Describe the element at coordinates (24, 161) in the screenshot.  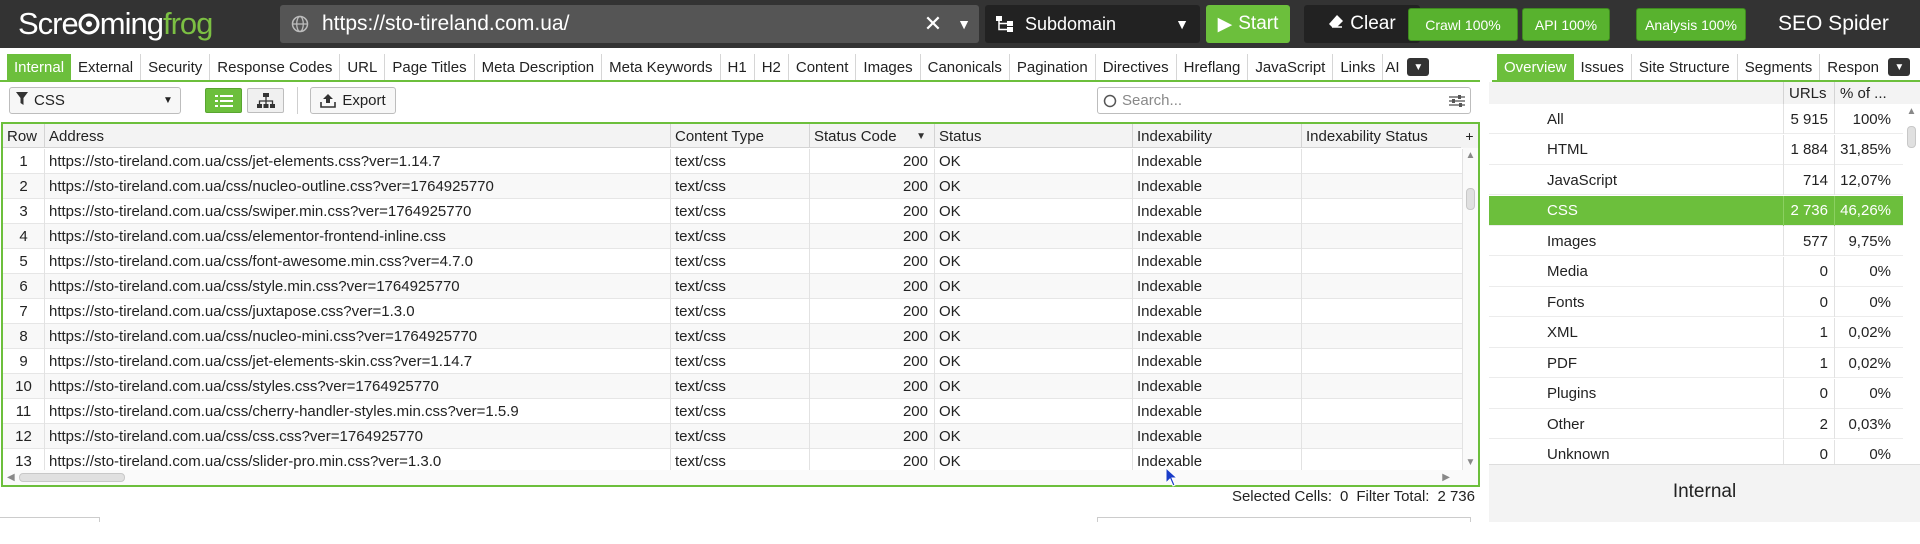
I see `cell-row: 1` at that location.